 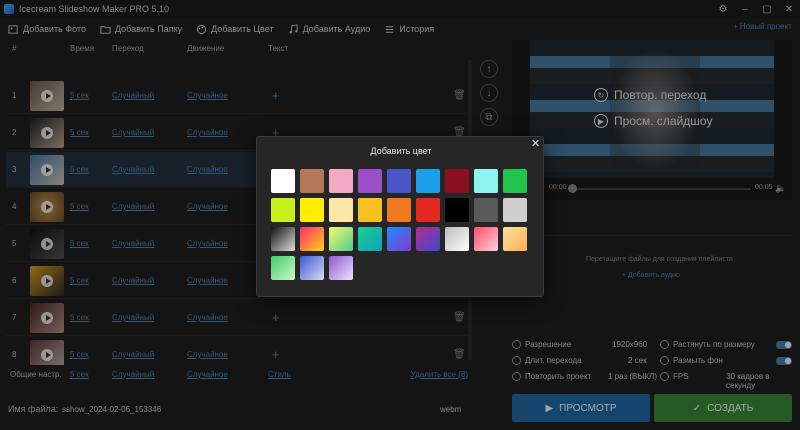 I want to click on dialog-title: Добавить цвет, so click(x=401, y=151).